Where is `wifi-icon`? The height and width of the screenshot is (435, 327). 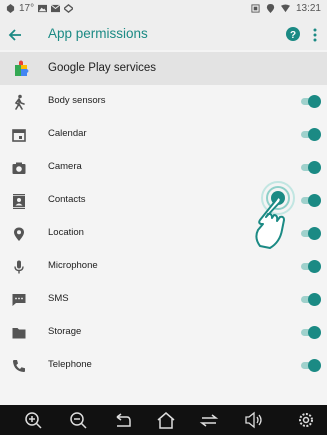 wifi-icon is located at coordinates (285, 8).